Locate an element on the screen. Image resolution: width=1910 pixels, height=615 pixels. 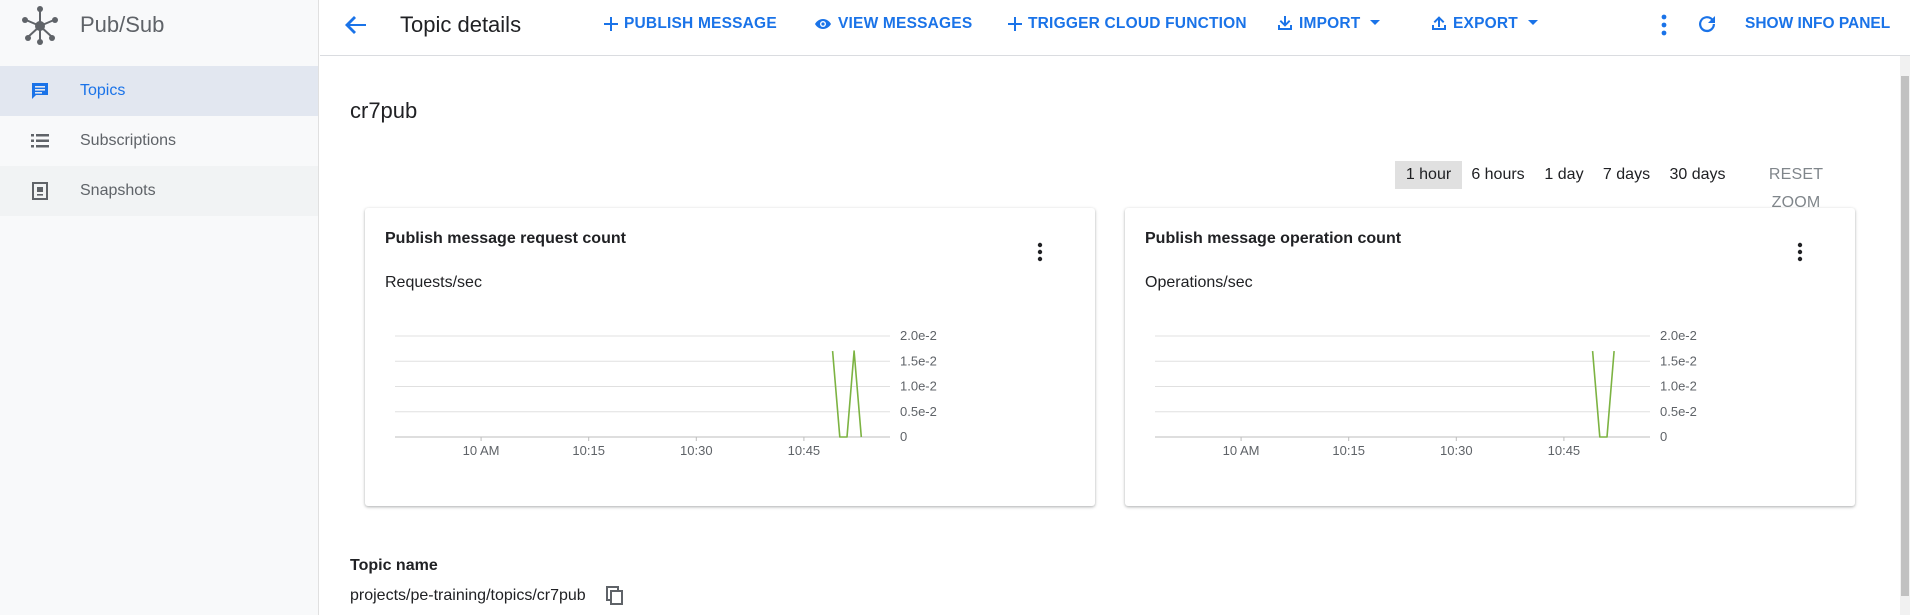
sidebar-item-label: Subscriptions is located at coordinates (128, 140).